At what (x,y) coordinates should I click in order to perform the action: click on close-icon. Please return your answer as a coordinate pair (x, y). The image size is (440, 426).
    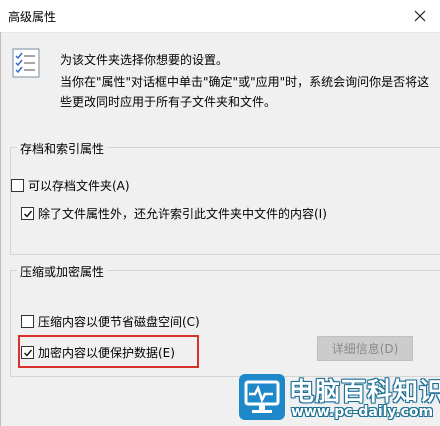
    Looking at the image, I should click on (420, 16).